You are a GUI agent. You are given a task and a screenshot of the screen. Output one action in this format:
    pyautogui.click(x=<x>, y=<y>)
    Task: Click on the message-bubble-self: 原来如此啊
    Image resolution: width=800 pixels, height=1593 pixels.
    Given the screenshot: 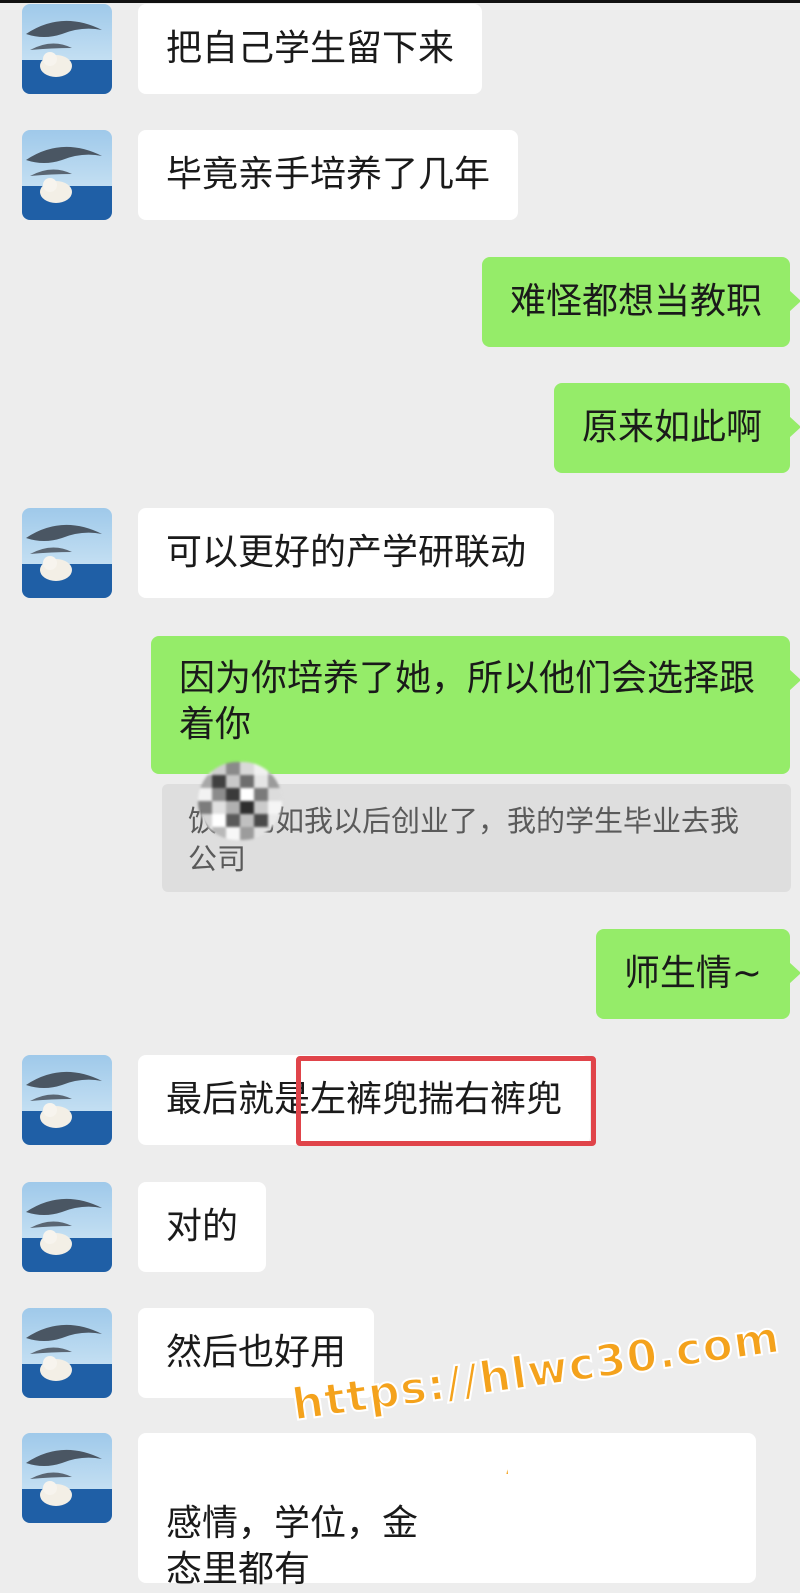 What is the action you would take?
    pyautogui.click(x=676, y=428)
    